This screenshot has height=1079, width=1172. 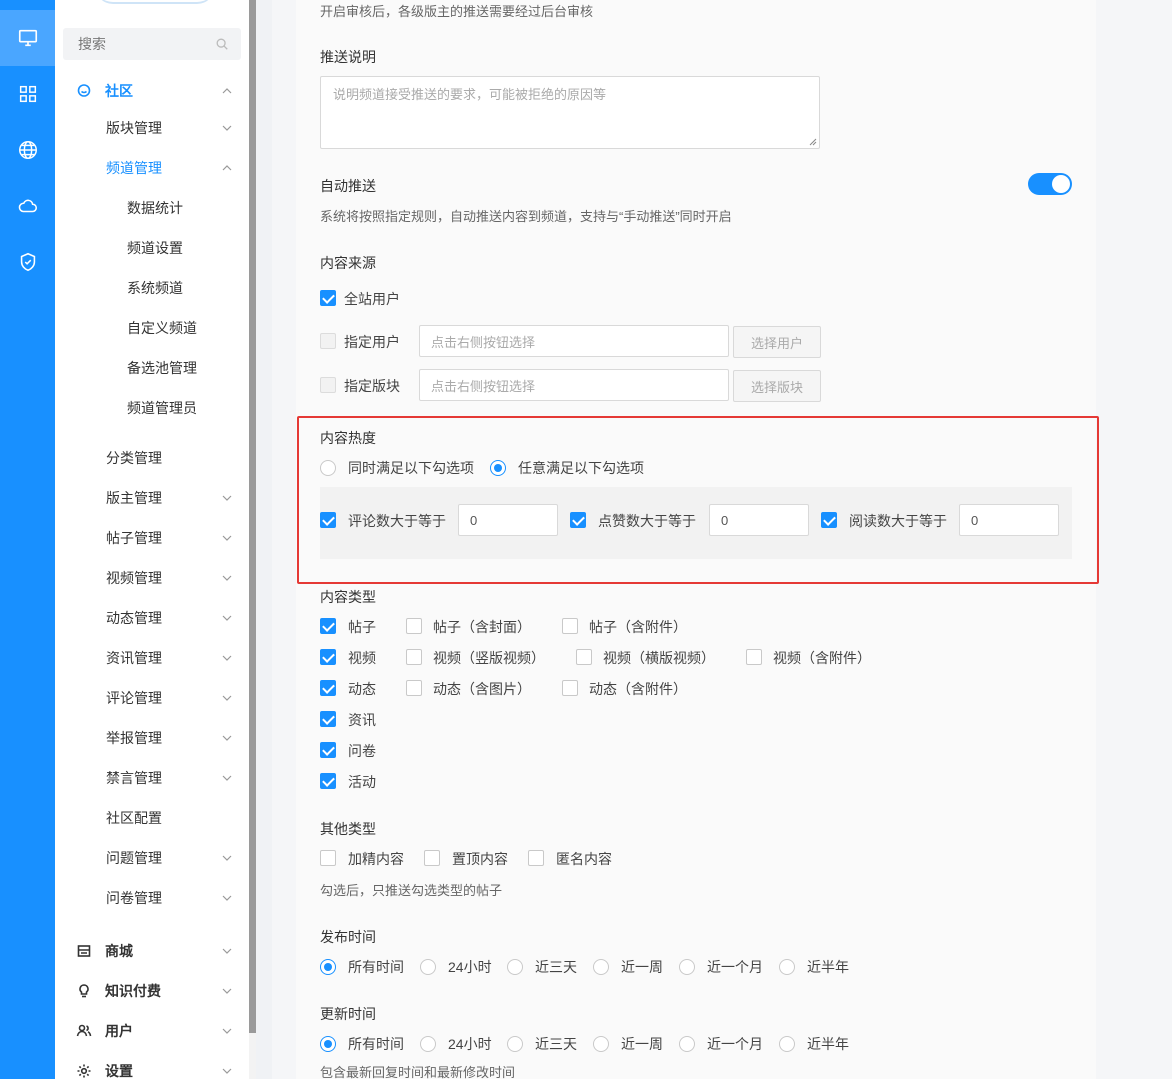 What do you see at coordinates (152, 408) in the screenshot?
I see `menu-channel-admin: 频道管理员` at bounding box center [152, 408].